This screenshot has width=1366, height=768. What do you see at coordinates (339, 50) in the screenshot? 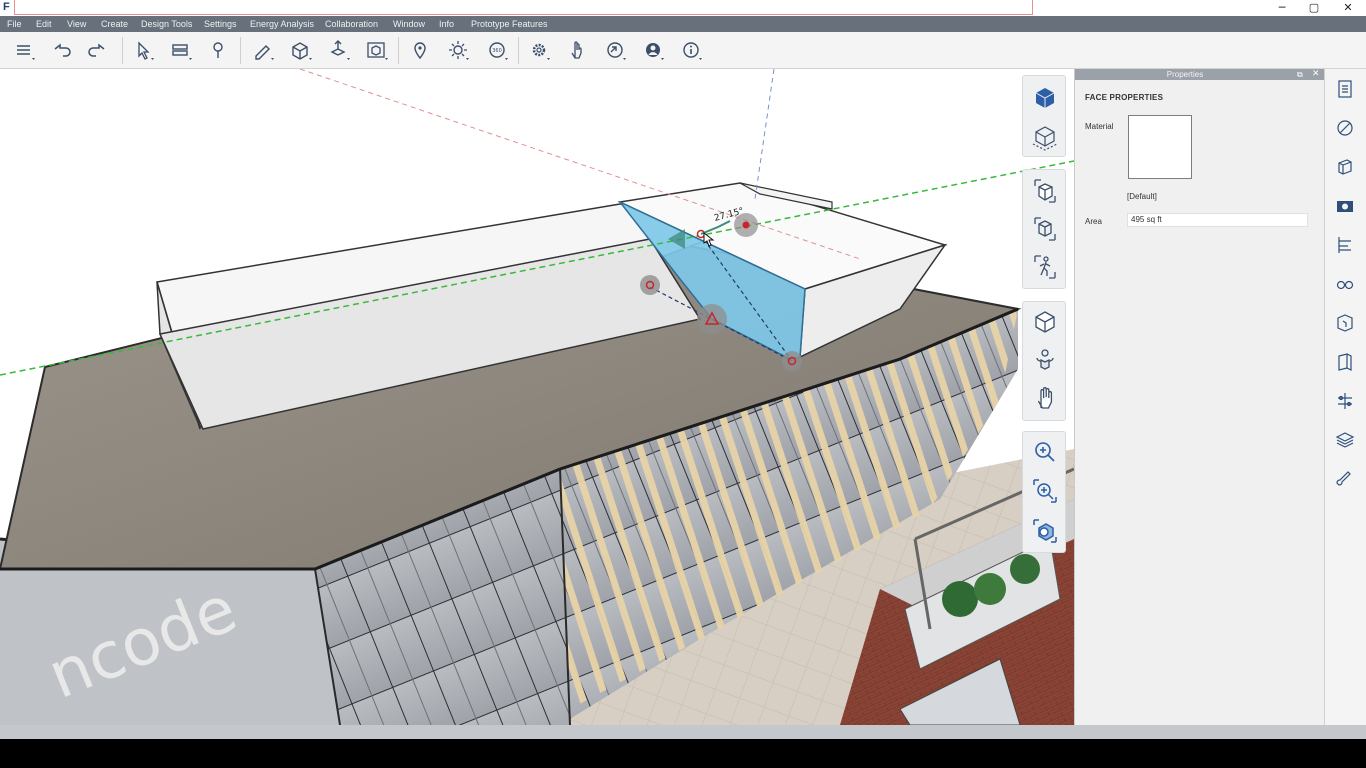
I see `move-push-icon` at bounding box center [339, 50].